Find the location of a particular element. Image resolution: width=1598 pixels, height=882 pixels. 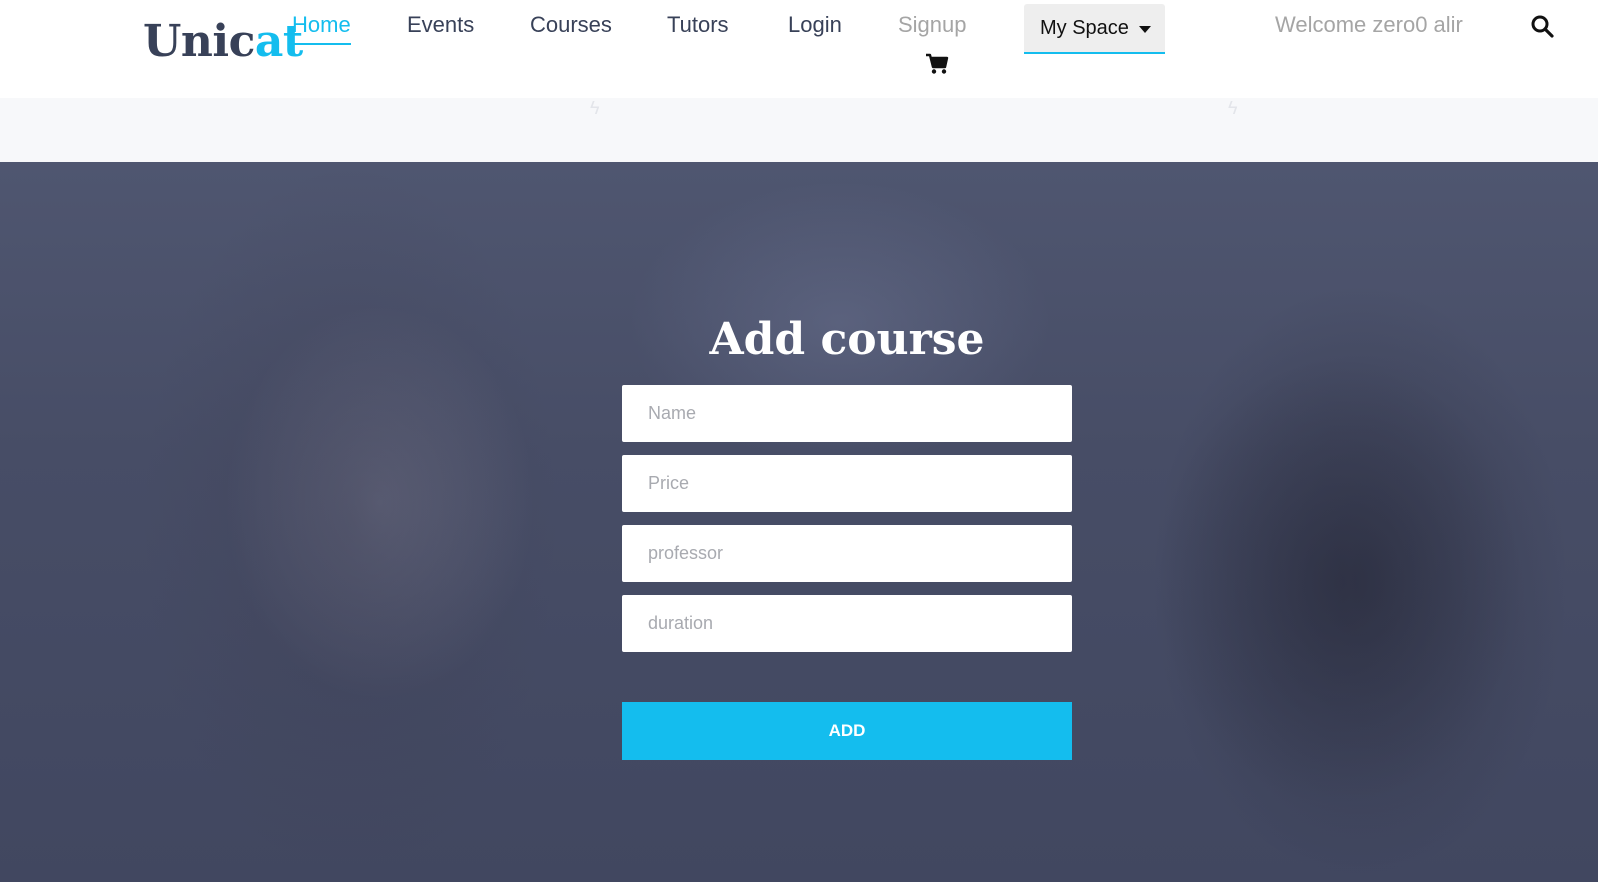

search-icon is located at coordinates (1542, 26).